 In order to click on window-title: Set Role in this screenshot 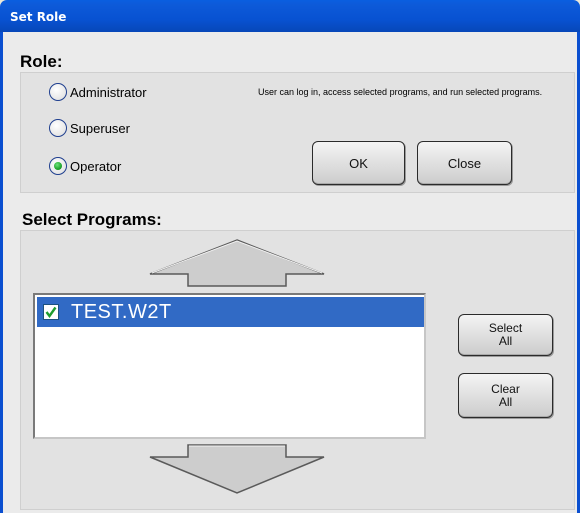, I will do `click(38, 17)`.